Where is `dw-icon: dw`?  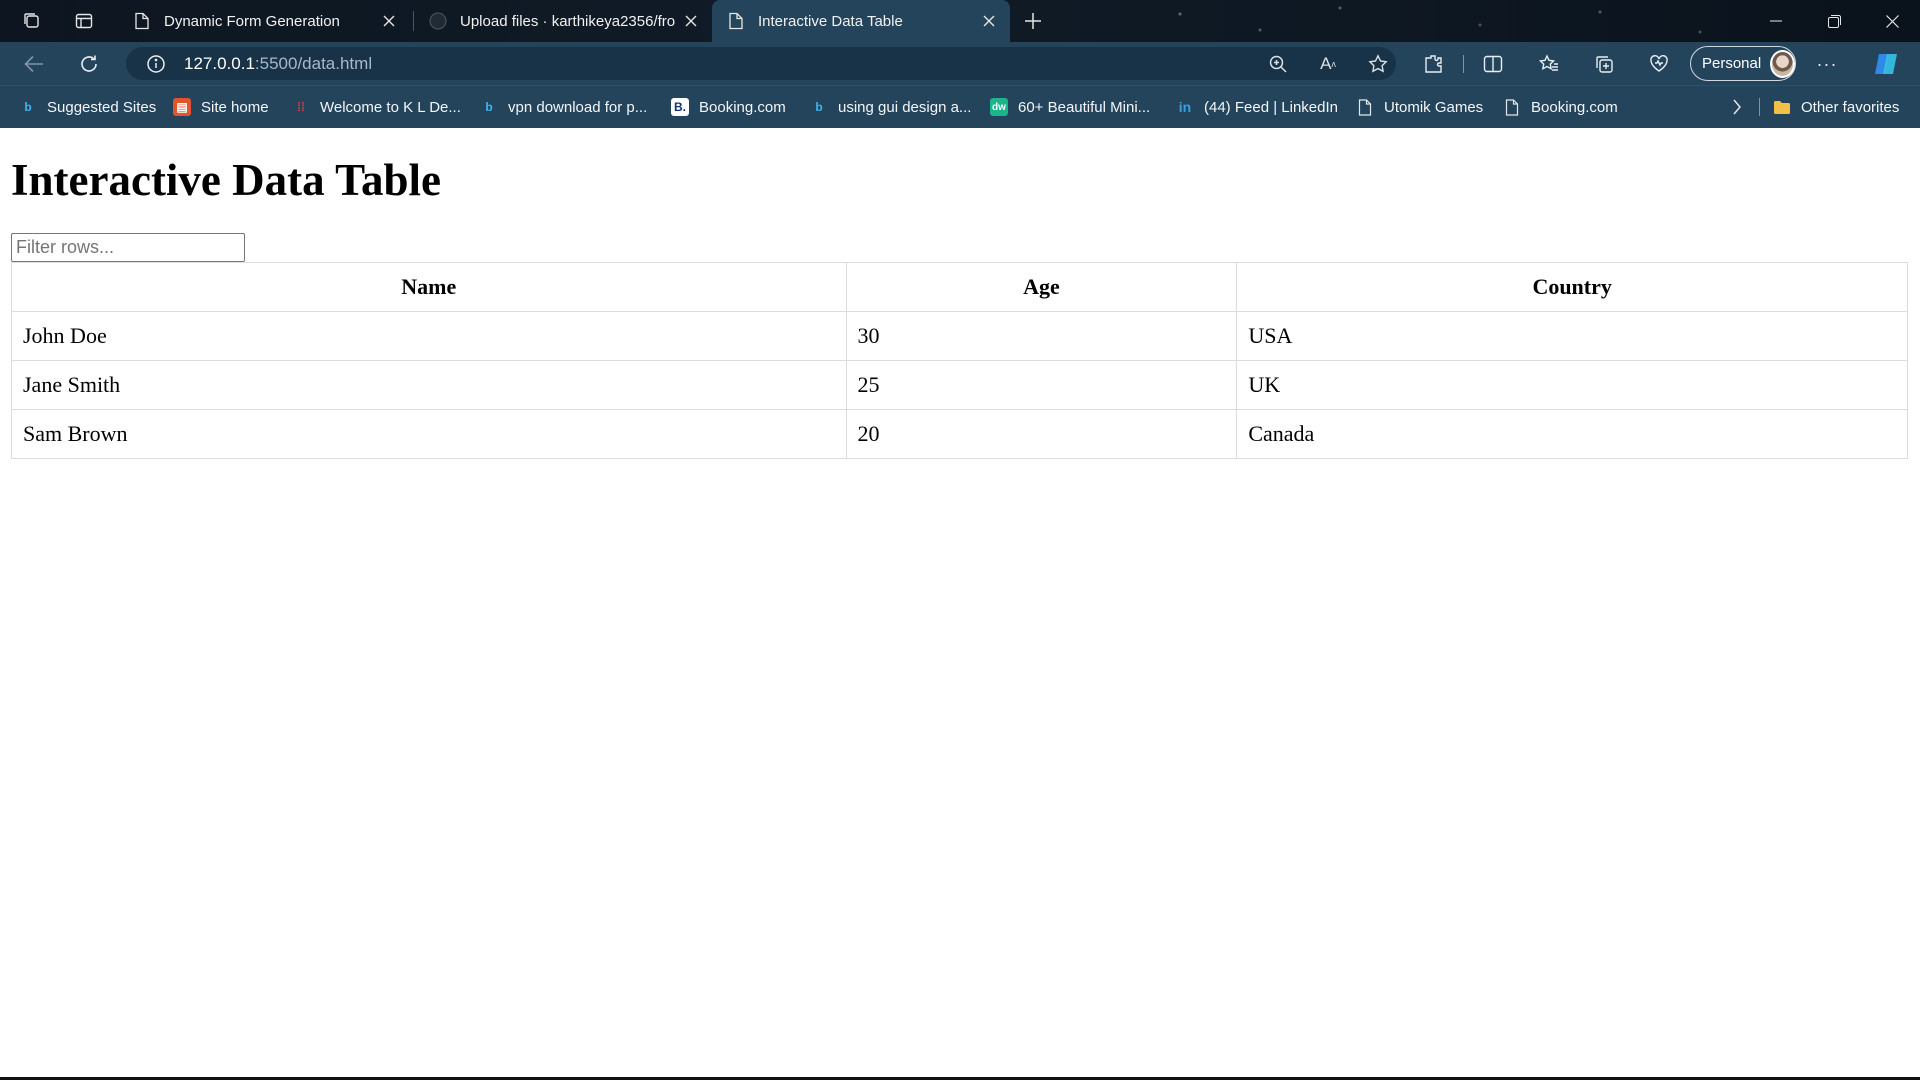
dw-icon: dw is located at coordinates (999, 107).